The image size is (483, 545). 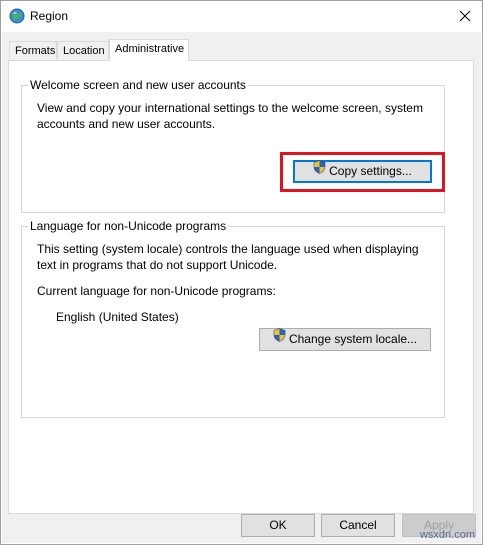 I want to click on close-button, so click(x=465, y=16).